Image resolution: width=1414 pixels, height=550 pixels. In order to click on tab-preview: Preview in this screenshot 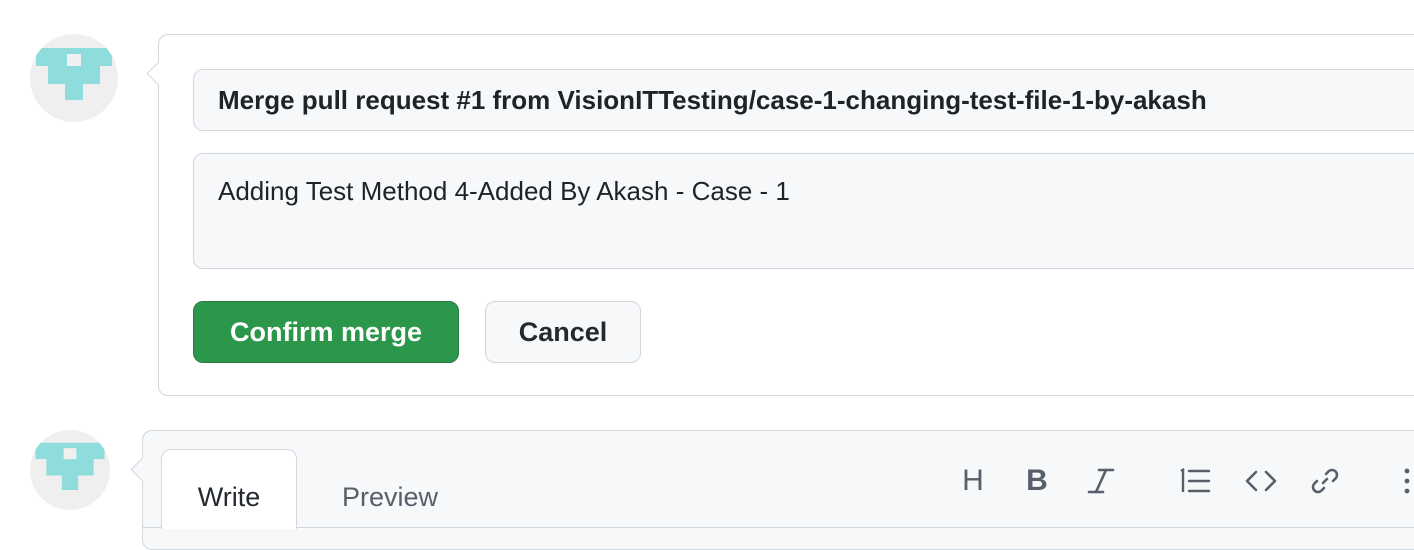, I will do `click(390, 489)`.